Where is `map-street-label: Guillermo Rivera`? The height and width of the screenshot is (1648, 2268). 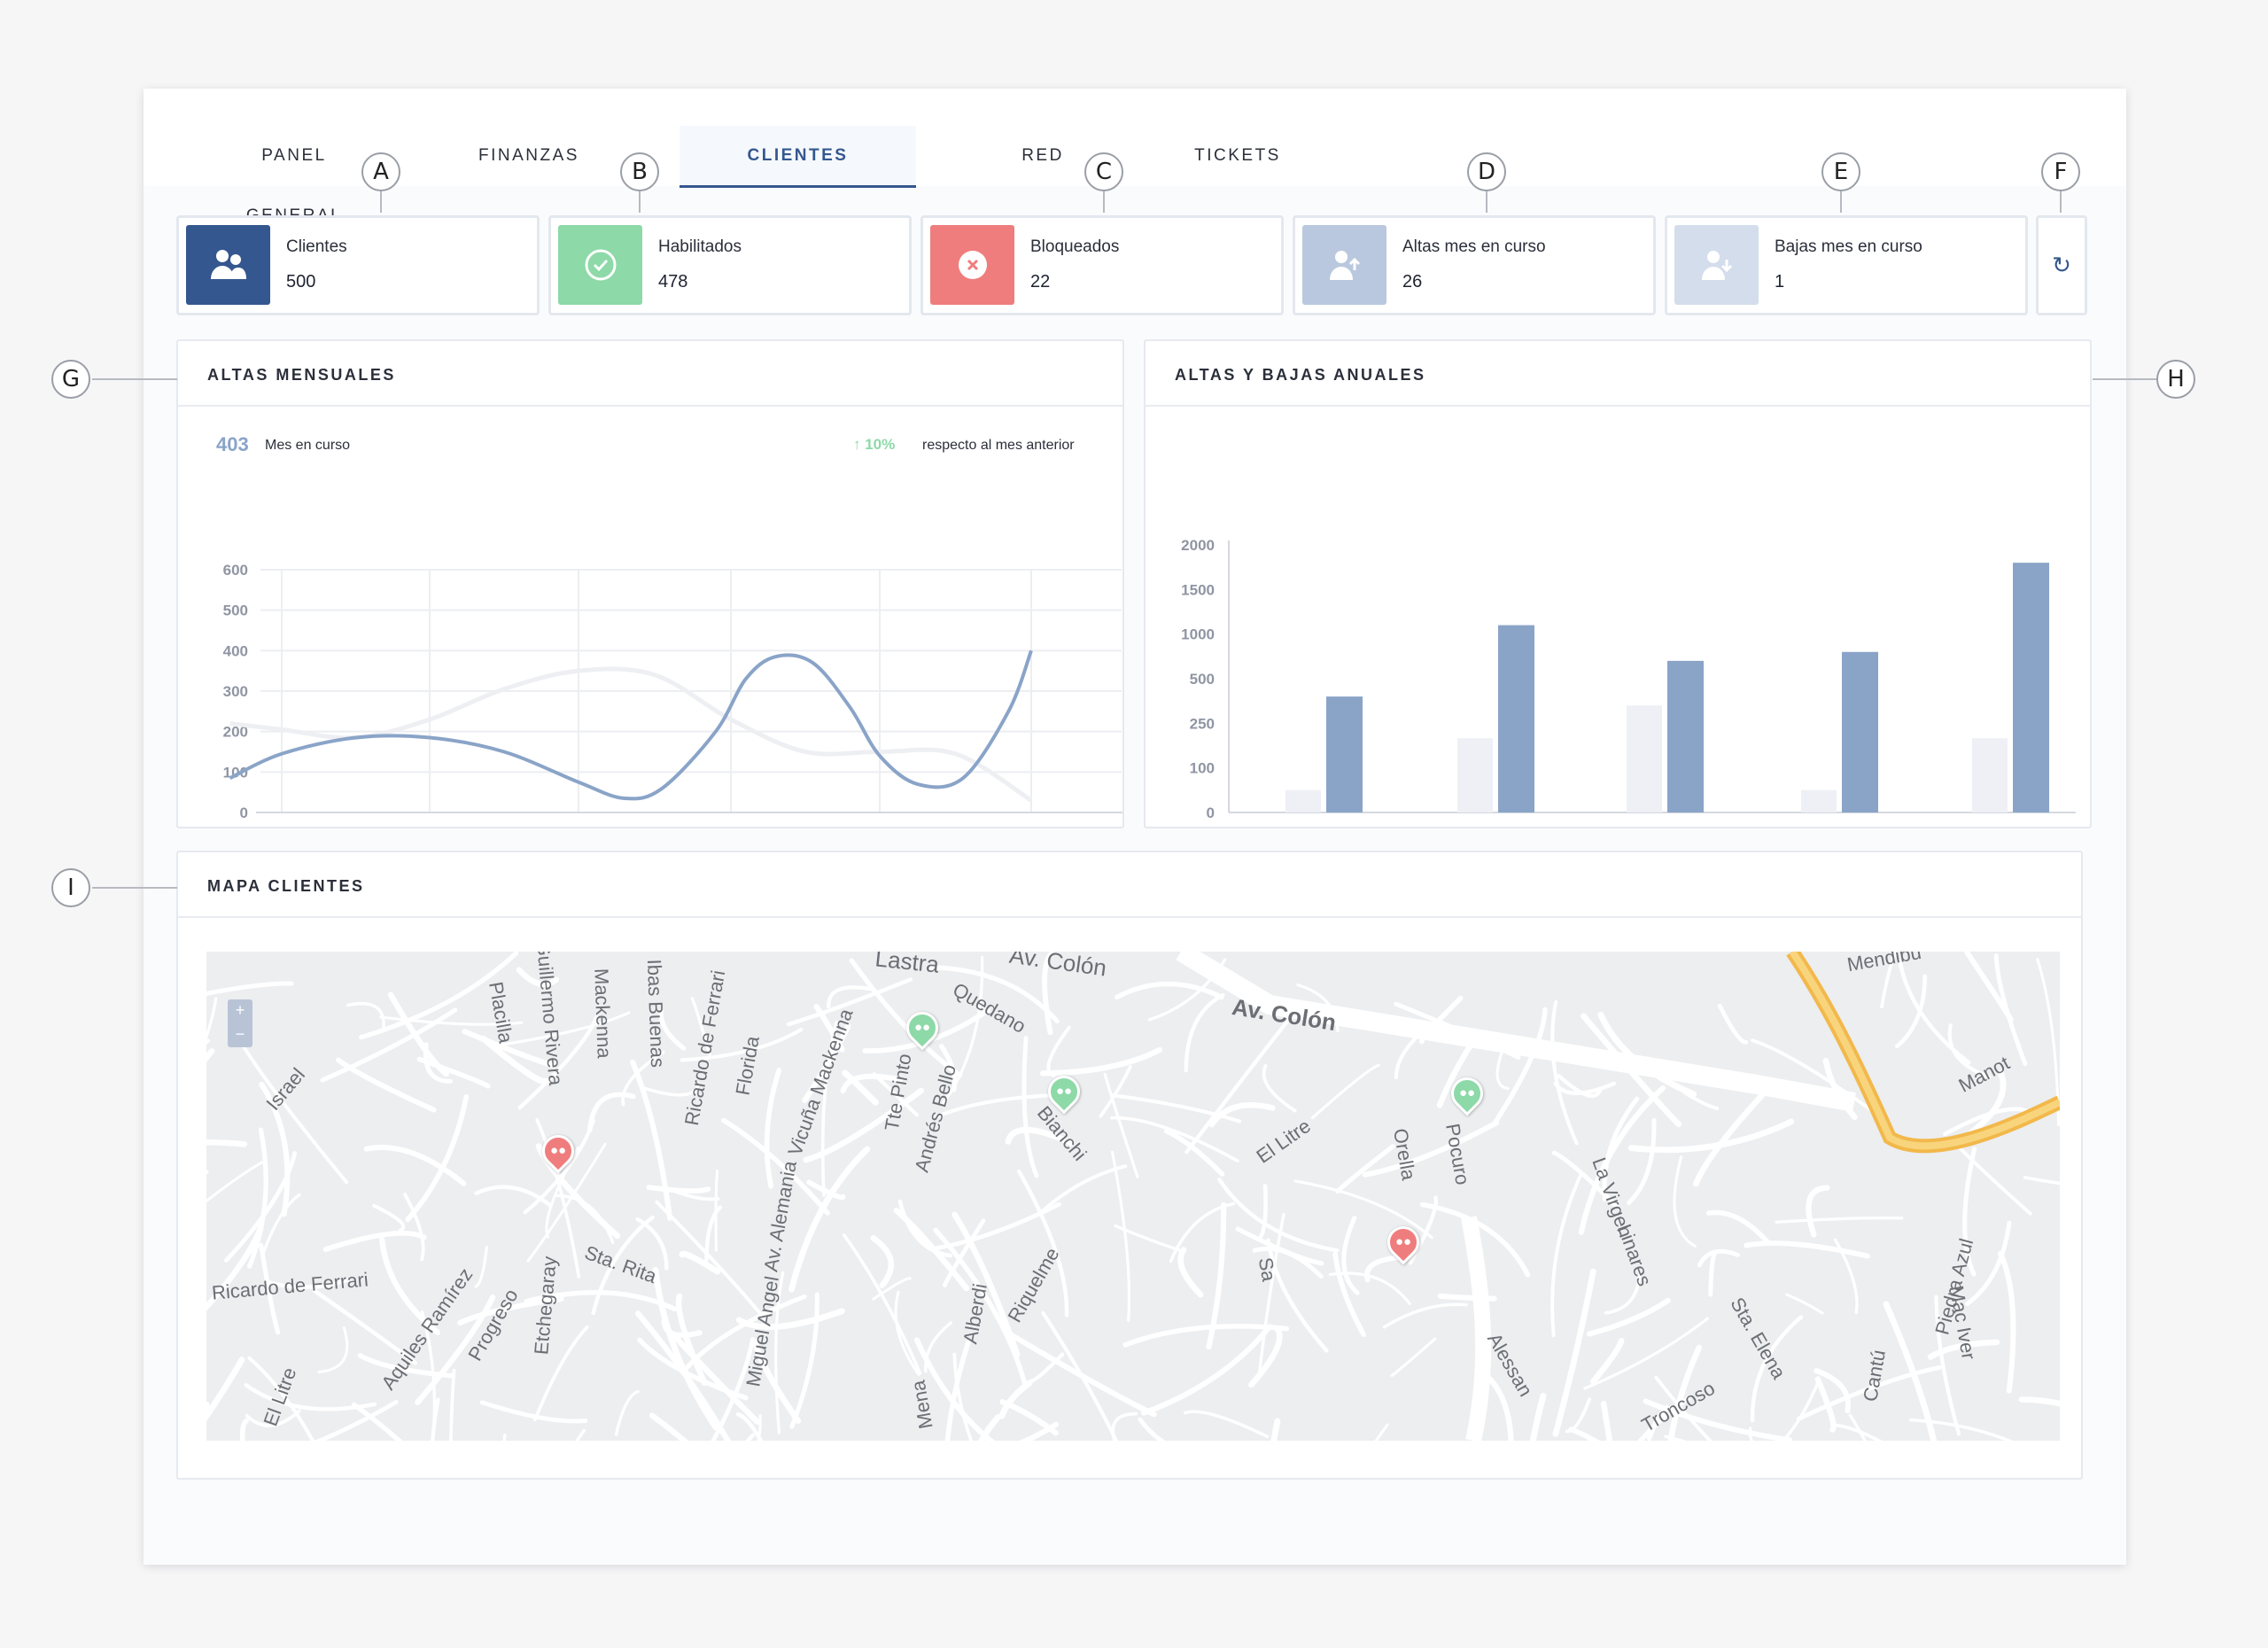
map-street-label: Guillermo Rivera is located at coordinates (549, 1019).